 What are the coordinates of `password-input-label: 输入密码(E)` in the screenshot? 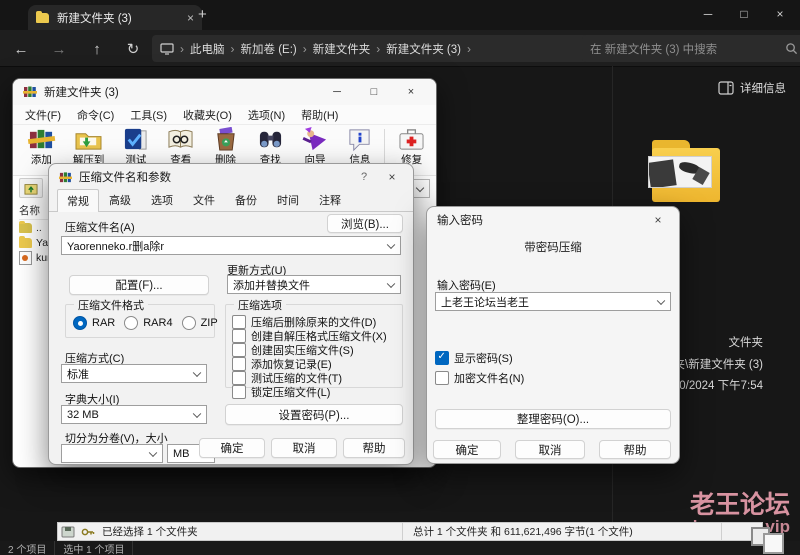 It's located at (466, 286).